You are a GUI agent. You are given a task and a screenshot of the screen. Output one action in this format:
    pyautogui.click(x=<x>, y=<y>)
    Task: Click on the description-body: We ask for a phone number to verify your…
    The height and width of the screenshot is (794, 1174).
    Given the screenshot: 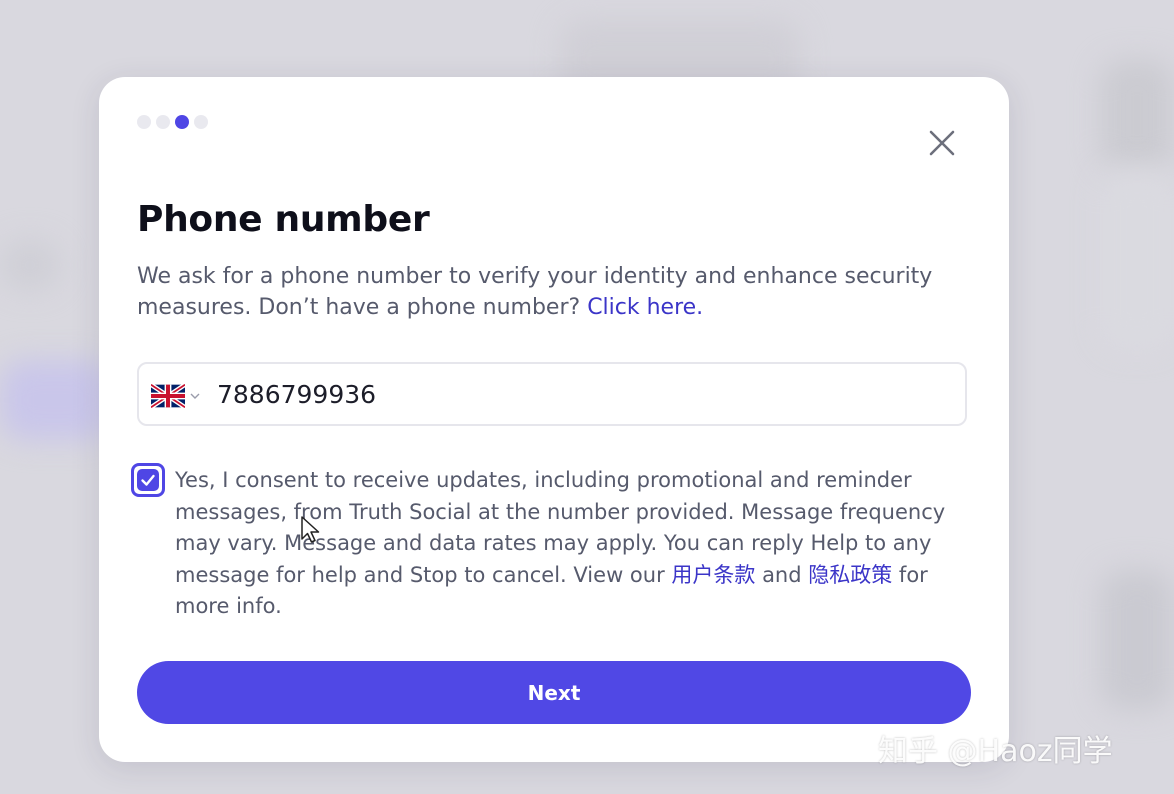 What is the action you would take?
    pyautogui.click(x=535, y=292)
    